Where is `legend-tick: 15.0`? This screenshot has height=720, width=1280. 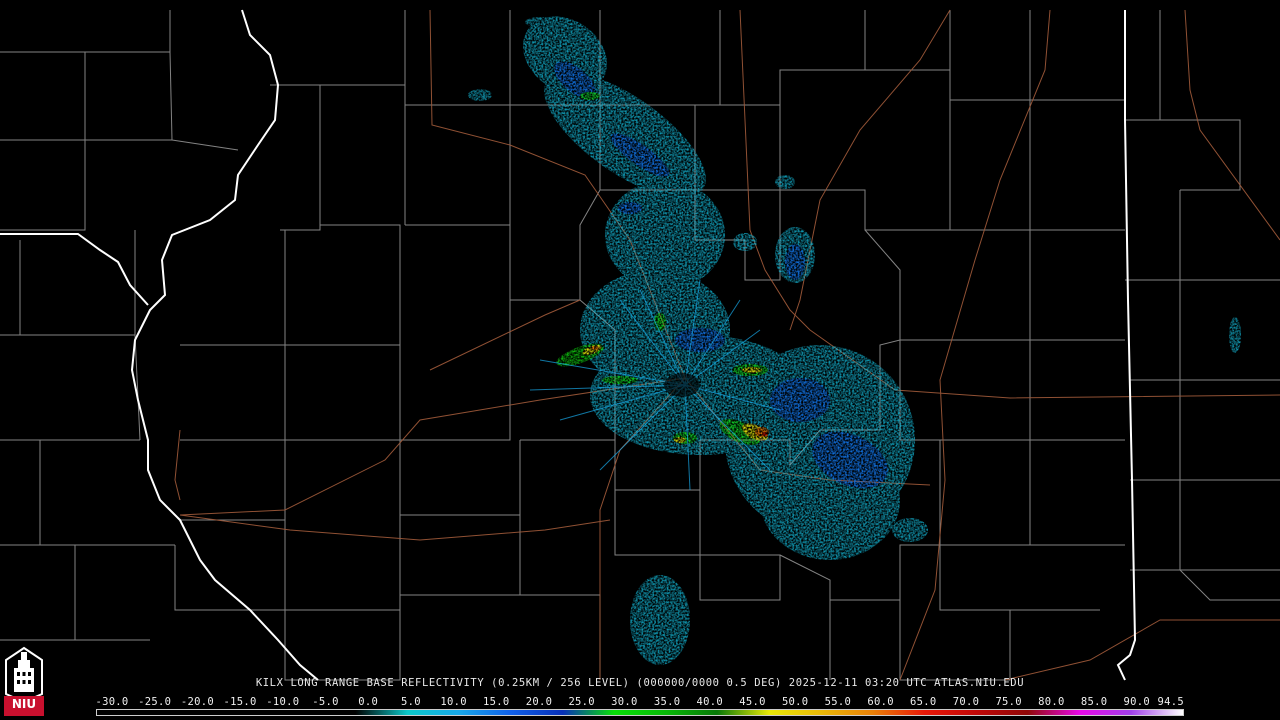 legend-tick: 15.0 is located at coordinates (496, 702).